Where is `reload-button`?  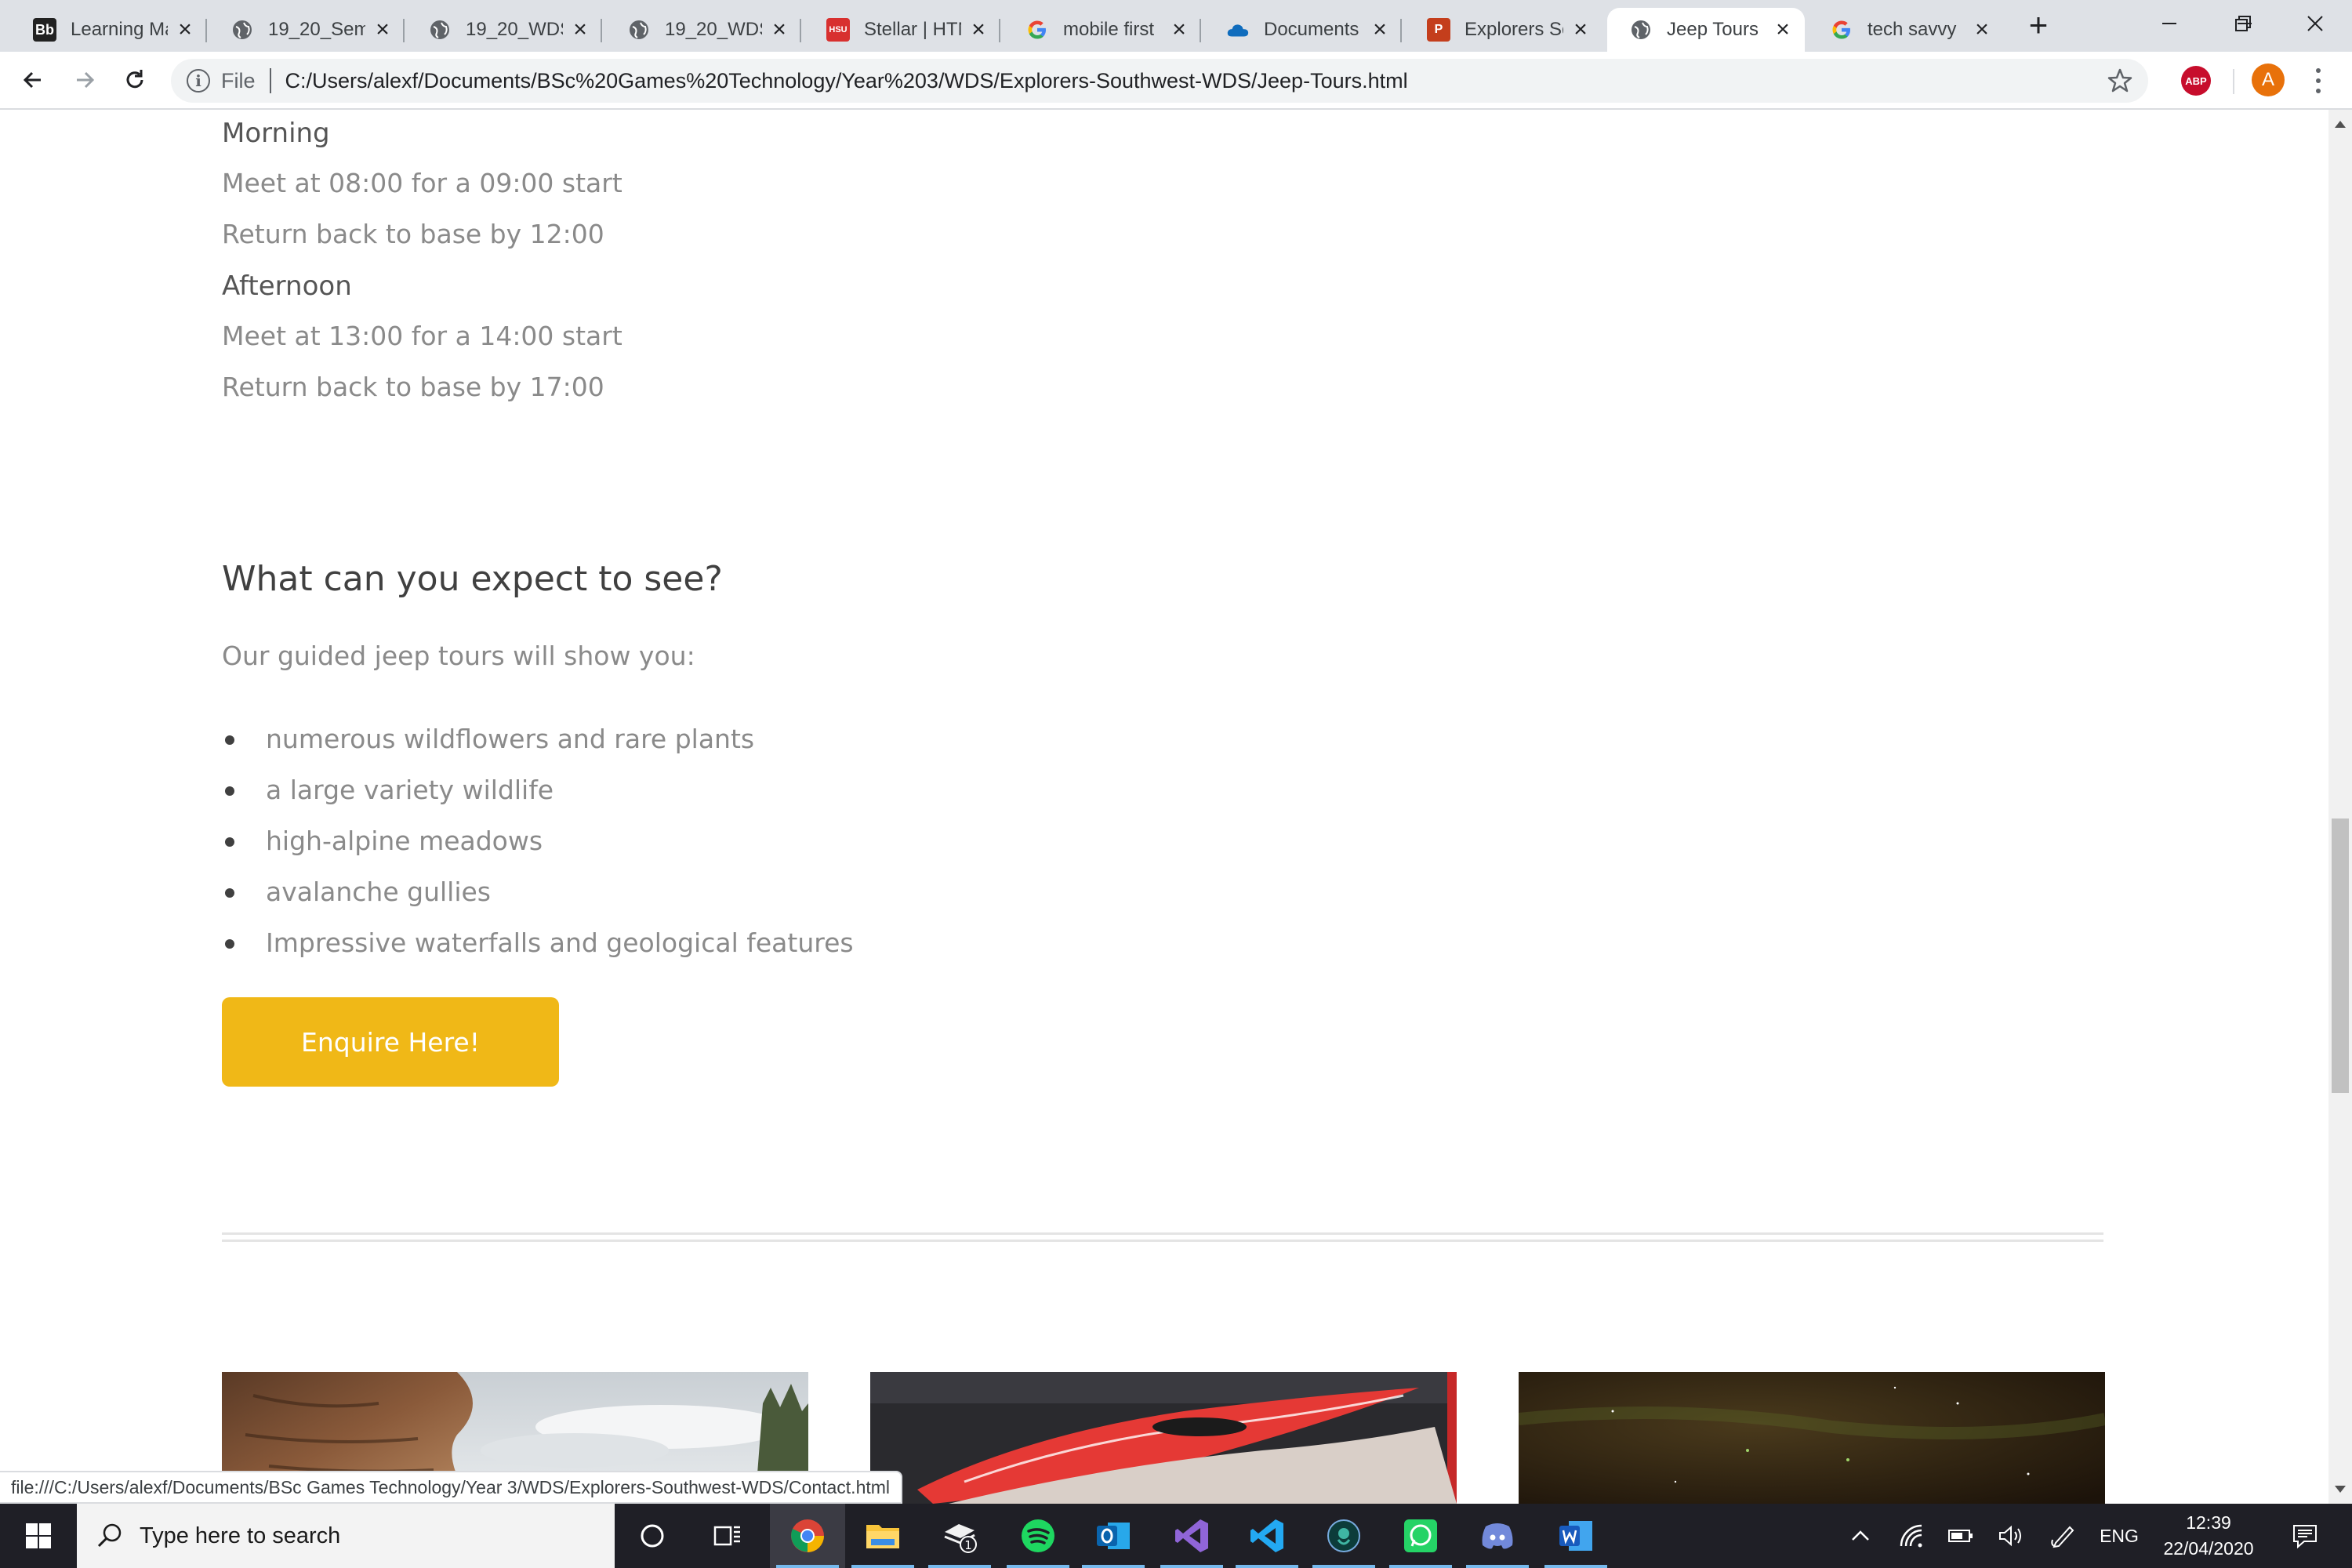
reload-button is located at coordinates (135, 80).